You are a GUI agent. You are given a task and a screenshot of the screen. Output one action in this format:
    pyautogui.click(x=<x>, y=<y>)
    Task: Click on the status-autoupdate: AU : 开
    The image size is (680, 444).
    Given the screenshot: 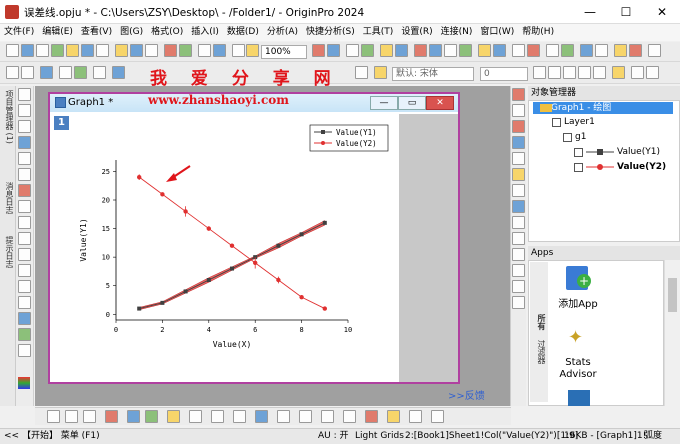 What is the action you would take?
    pyautogui.click(x=333, y=436)
    